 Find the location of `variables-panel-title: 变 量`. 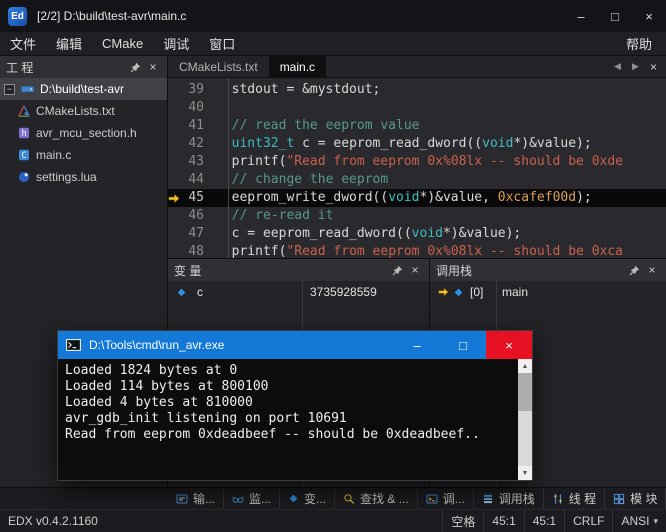

variables-panel-title: 变 量 is located at coordinates (188, 270).